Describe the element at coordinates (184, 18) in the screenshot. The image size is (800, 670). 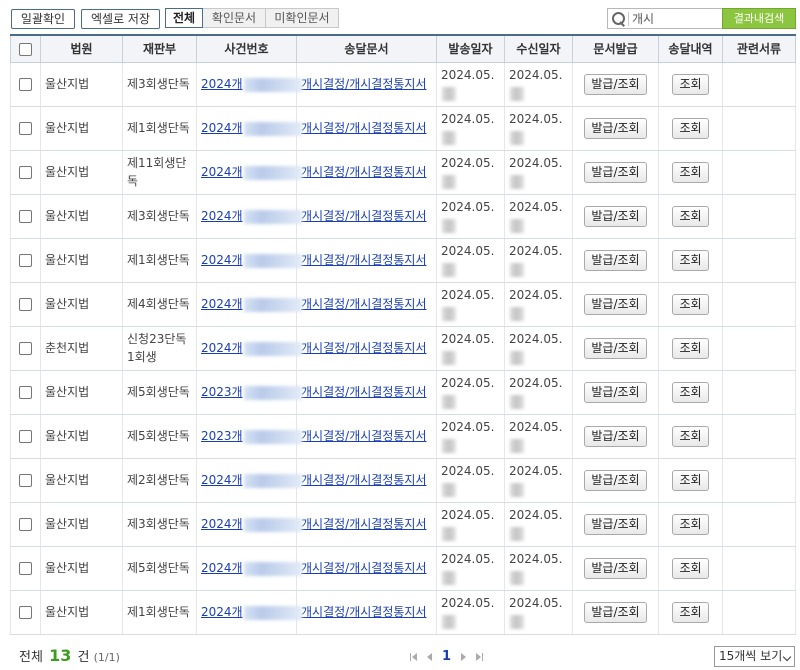
I see `tab-all: 전체` at that location.